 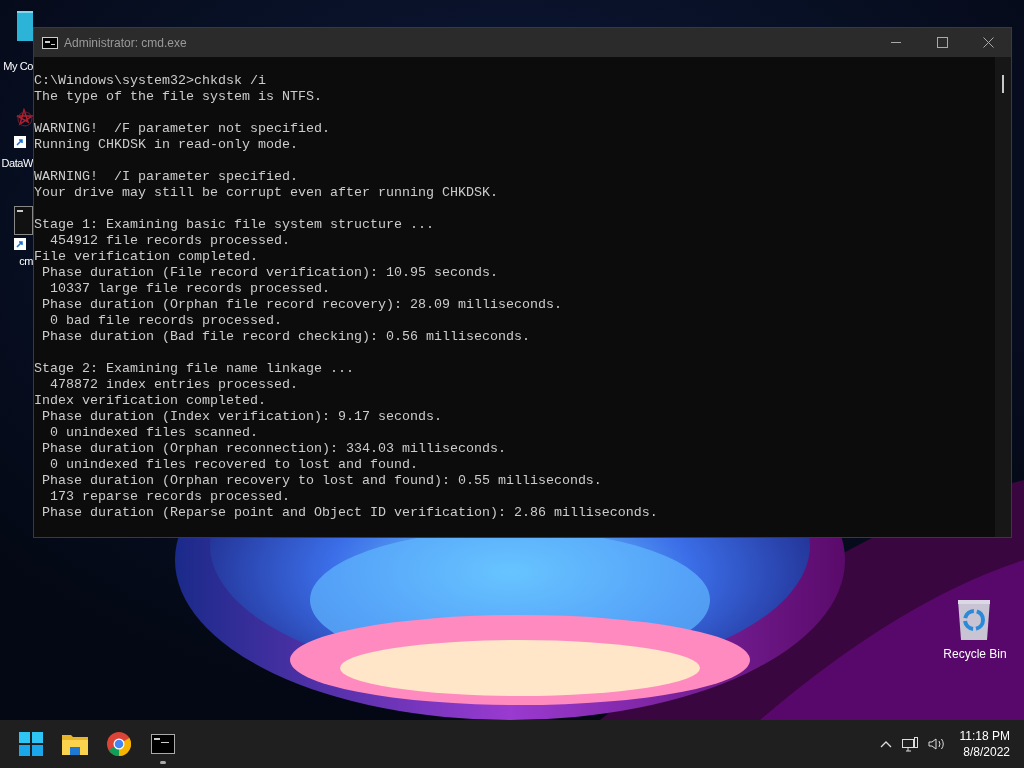 What do you see at coordinates (174, 385) in the screenshot?
I see `console-line: 478872 index entries processed.` at bounding box center [174, 385].